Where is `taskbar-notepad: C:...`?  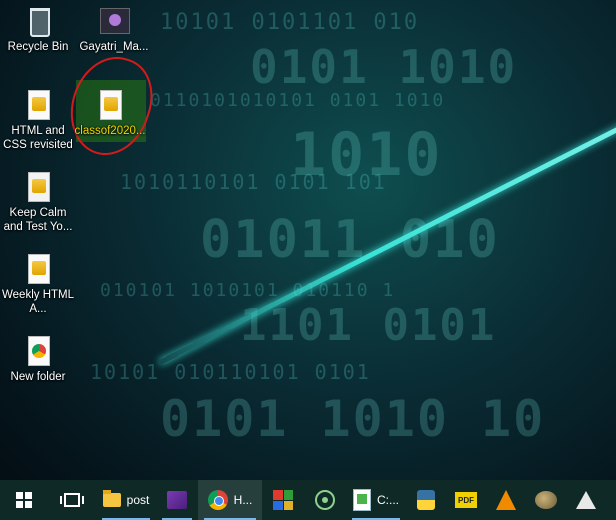
taskbar-notepad: C:... is located at coordinates (376, 500).